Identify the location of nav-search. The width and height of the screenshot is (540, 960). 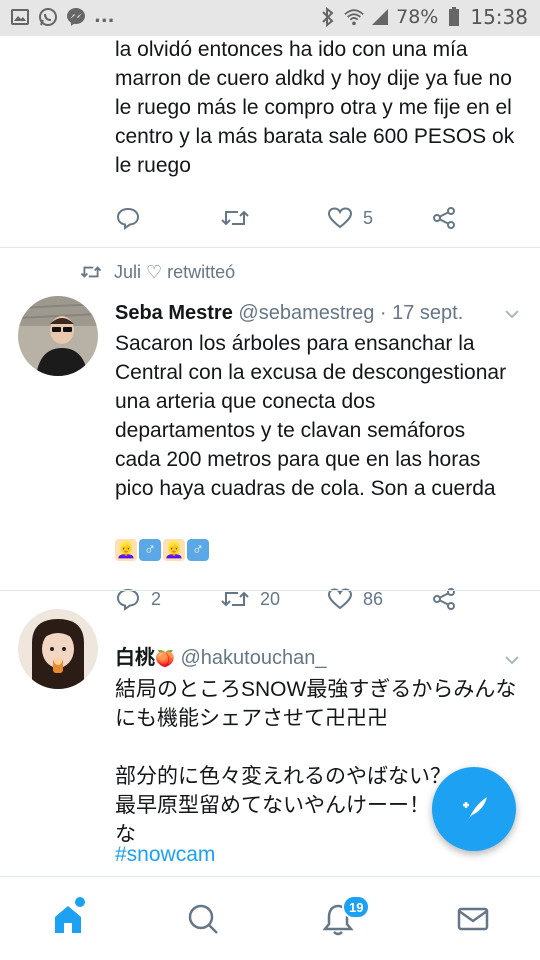
(202, 918).